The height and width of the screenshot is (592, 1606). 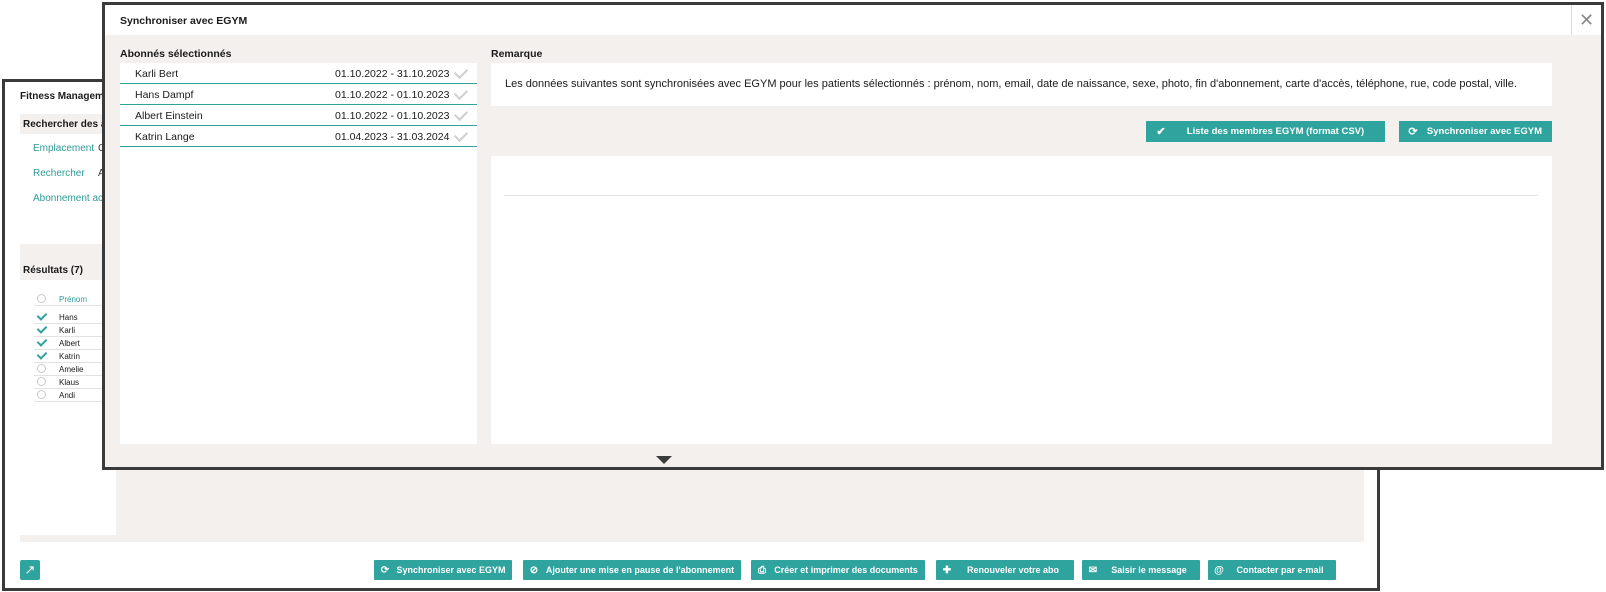 What do you see at coordinates (1093, 570) in the screenshot?
I see `envelope-icon: ✉` at bounding box center [1093, 570].